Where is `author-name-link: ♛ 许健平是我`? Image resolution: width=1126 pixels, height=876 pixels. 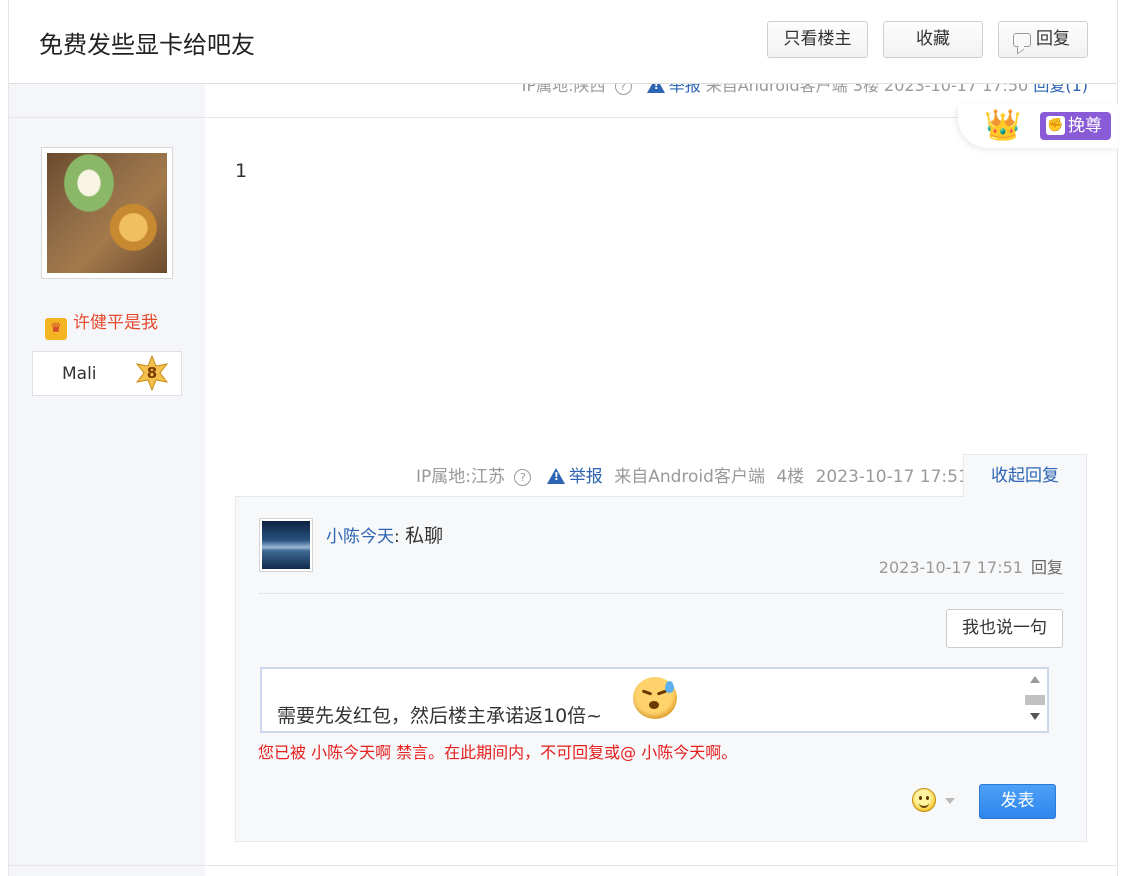
author-name-link: ♛ 许健平是我 is located at coordinates (101, 324).